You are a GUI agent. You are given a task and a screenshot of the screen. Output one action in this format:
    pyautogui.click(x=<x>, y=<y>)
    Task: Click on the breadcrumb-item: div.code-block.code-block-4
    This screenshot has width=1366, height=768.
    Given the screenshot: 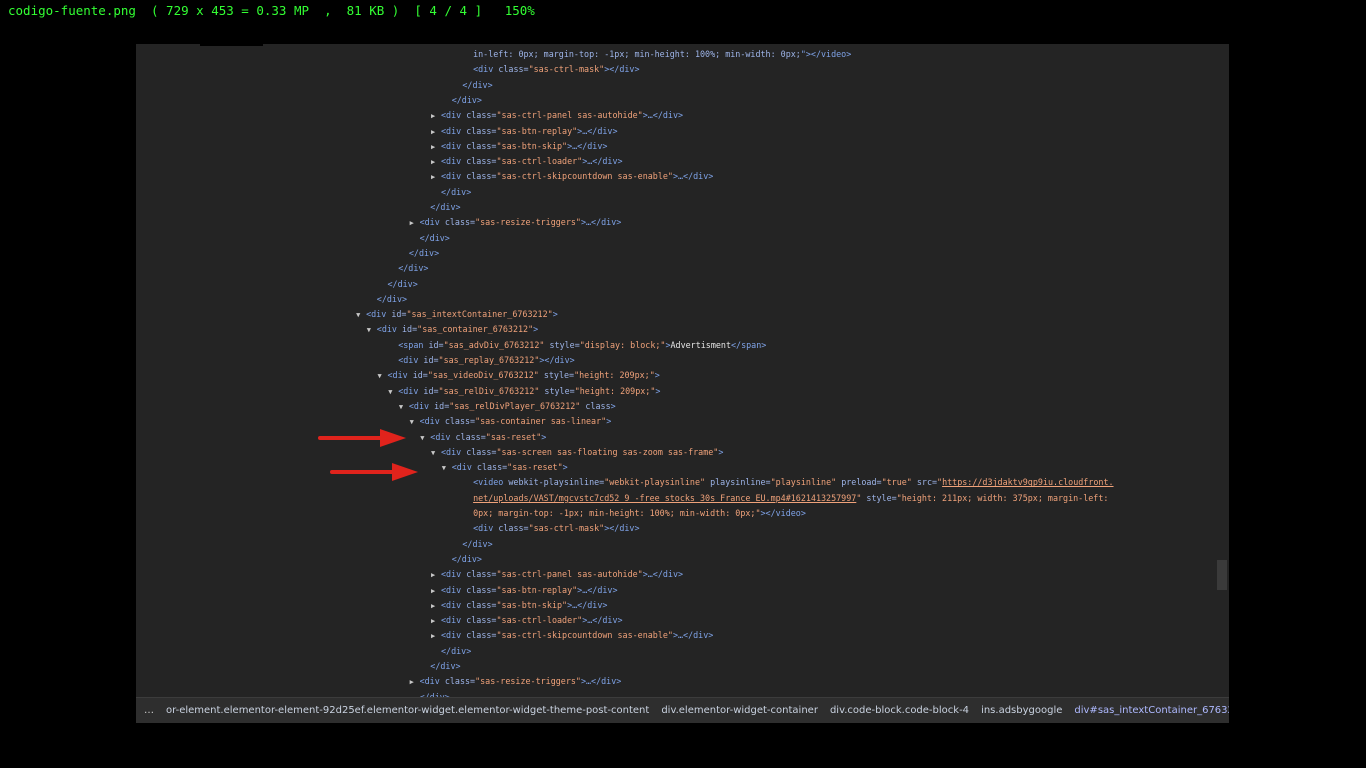 What is the action you would take?
    pyautogui.click(x=899, y=710)
    